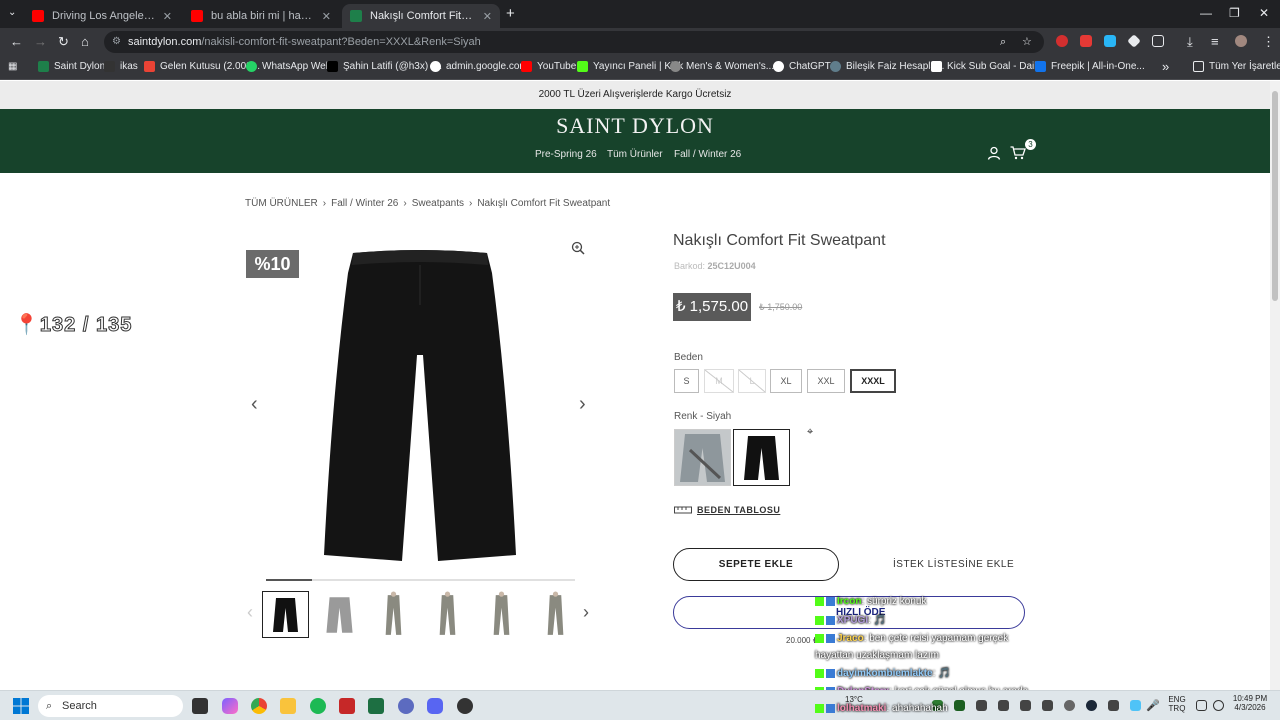 This screenshot has width=1280, height=720. What do you see at coordinates (1086, 41) in the screenshot?
I see `extension-shield-icon` at bounding box center [1086, 41].